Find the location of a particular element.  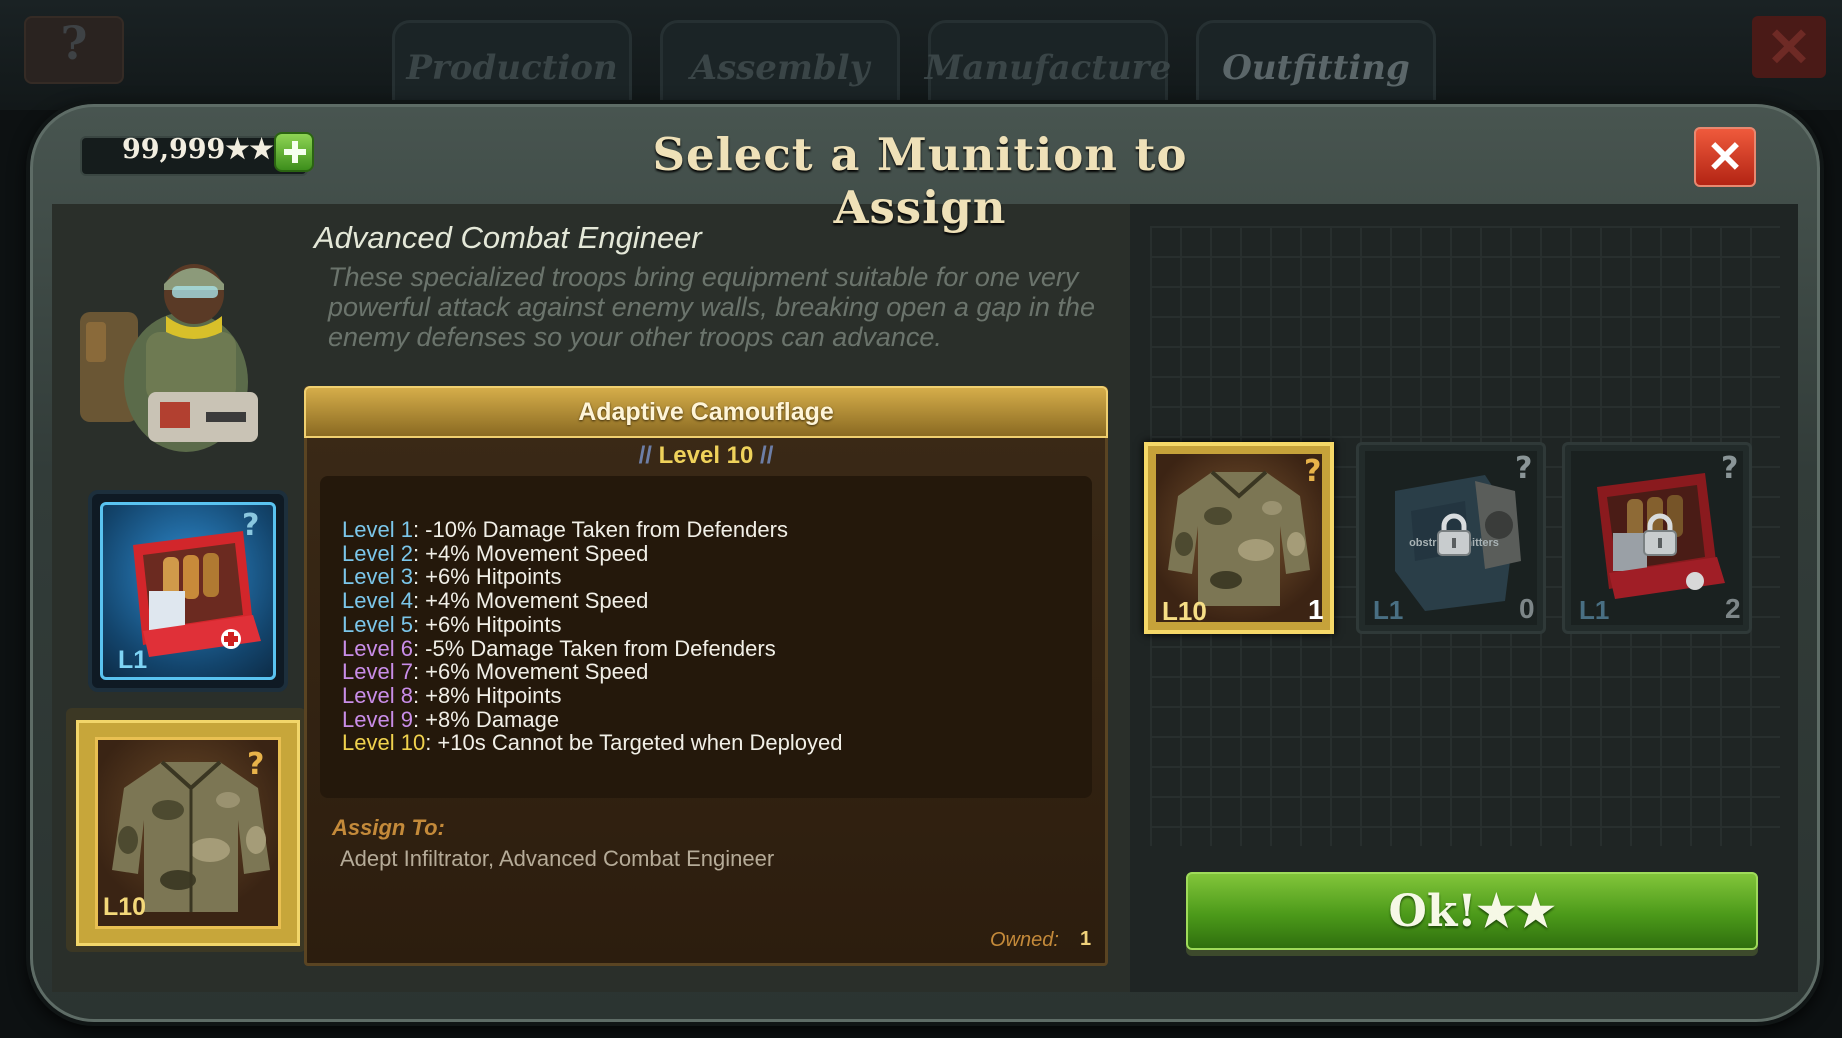

troop-name: Advanced Combat Engineer is located at coordinates (508, 237).